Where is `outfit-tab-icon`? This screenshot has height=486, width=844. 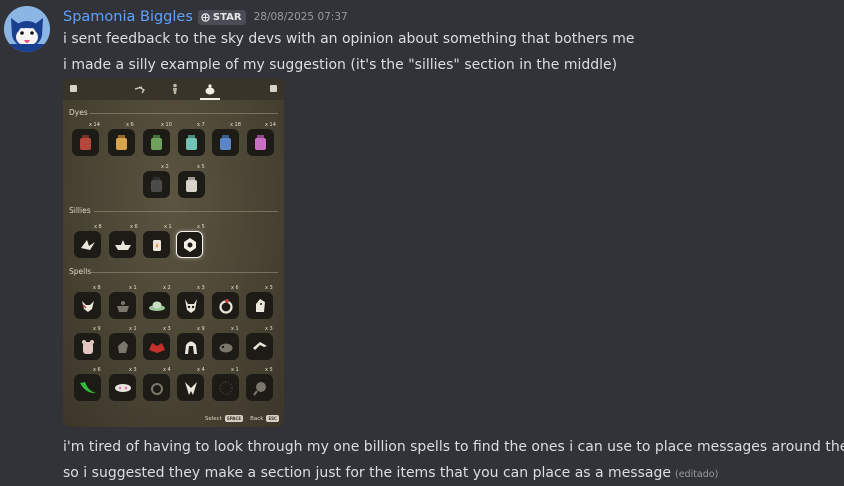
outfit-tab-icon is located at coordinates (175, 88).